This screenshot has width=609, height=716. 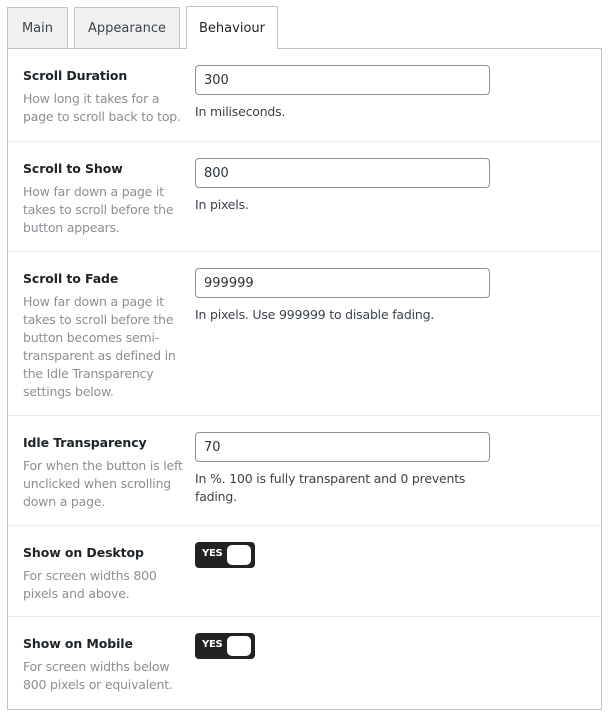 What do you see at coordinates (342, 447) in the screenshot?
I see `idle-transparency-input` at bounding box center [342, 447].